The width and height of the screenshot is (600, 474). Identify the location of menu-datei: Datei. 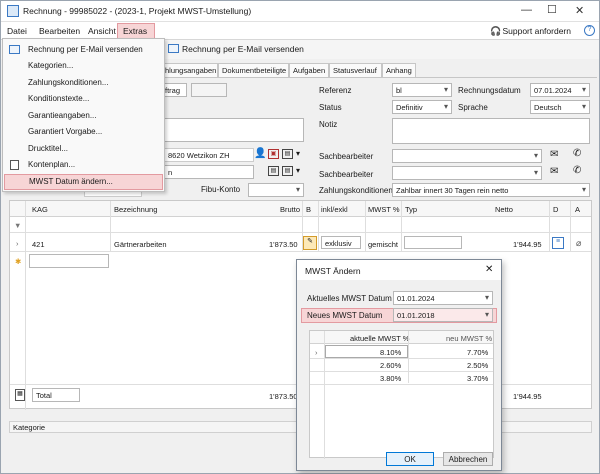
(17, 31).